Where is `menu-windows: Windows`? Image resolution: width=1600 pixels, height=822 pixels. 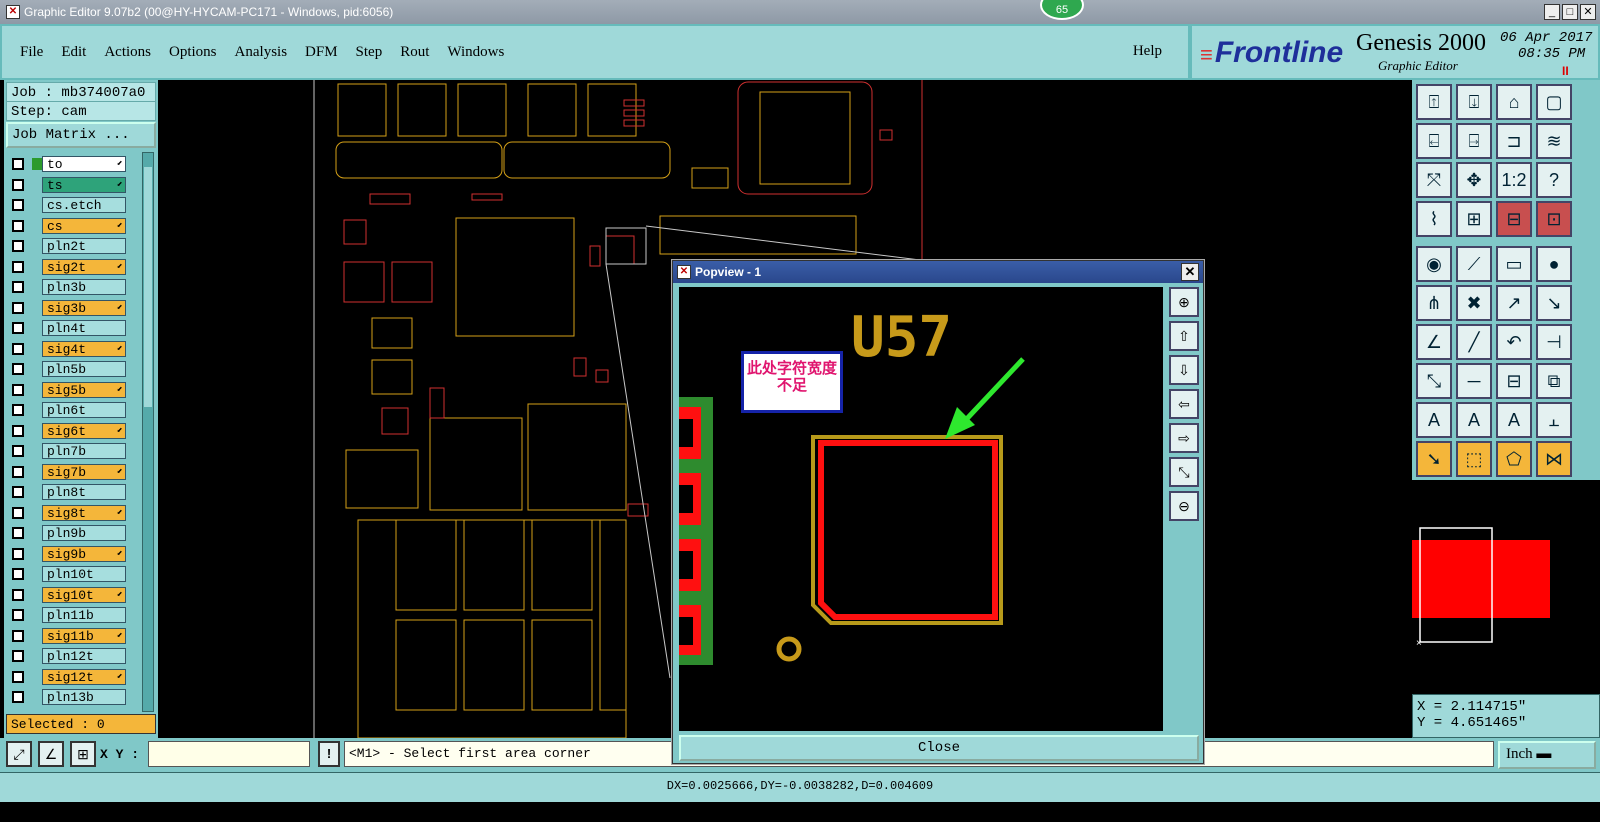 menu-windows: Windows is located at coordinates (475, 52).